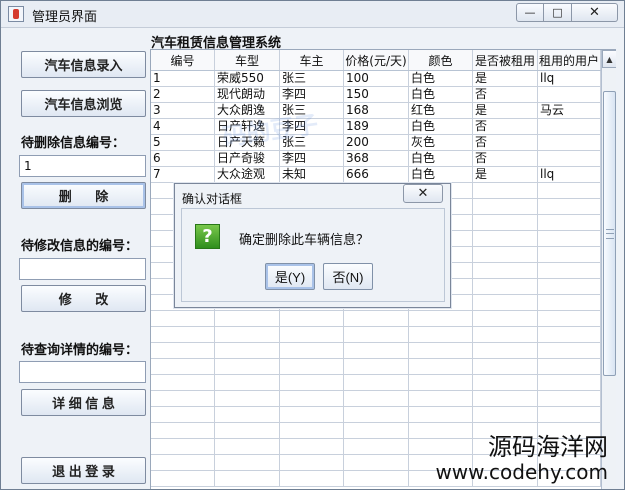  I want to click on table-cell: 5, so click(183, 143).